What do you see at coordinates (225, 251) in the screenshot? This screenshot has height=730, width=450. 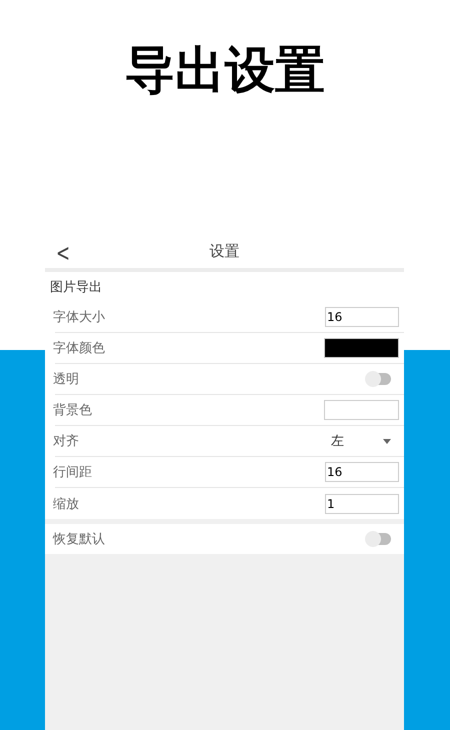 I see `screen-title: 设置` at bounding box center [225, 251].